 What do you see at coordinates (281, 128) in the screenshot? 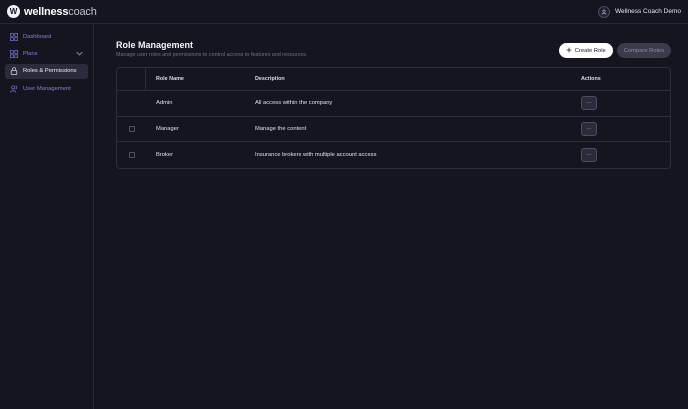
I see `role-description: Manage the content` at bounding box center [281, 128].